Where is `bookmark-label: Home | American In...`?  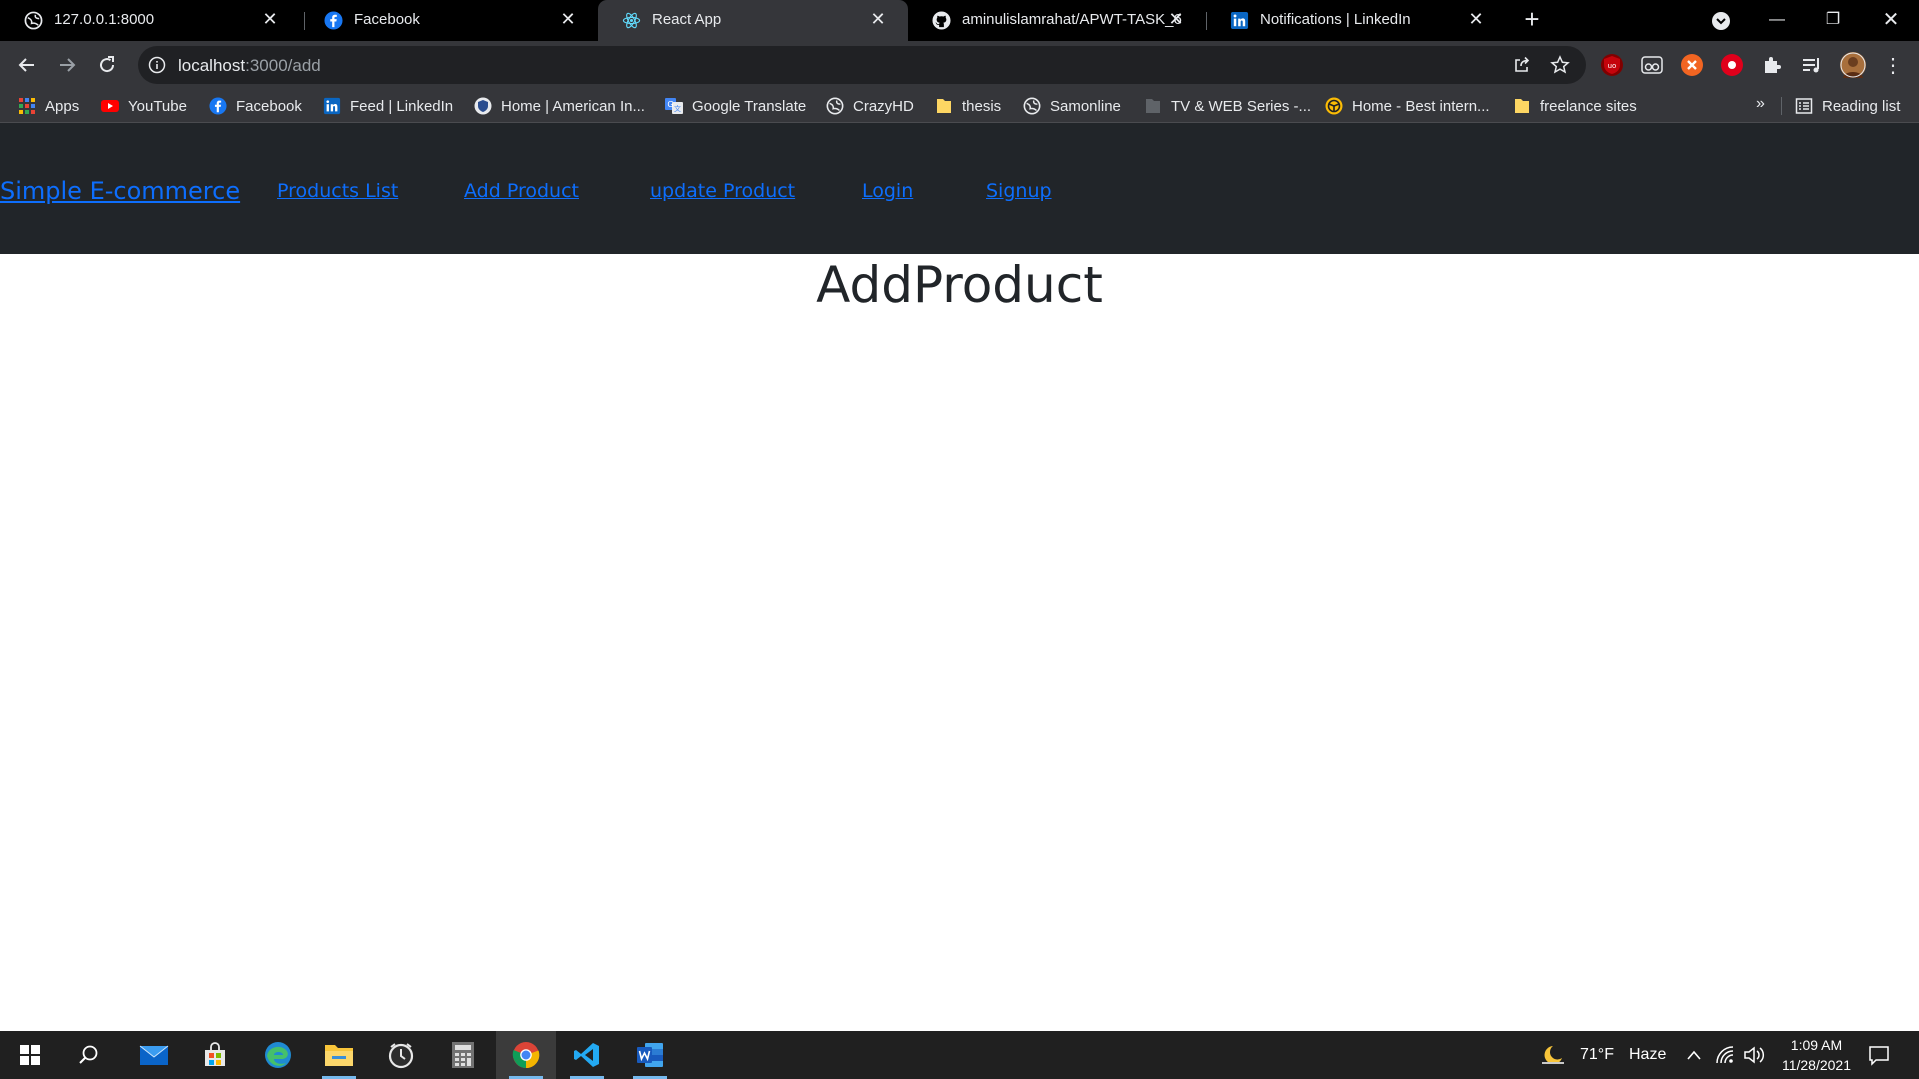 bookmark-label: Home | American In... is located at coordinates (573, 106).